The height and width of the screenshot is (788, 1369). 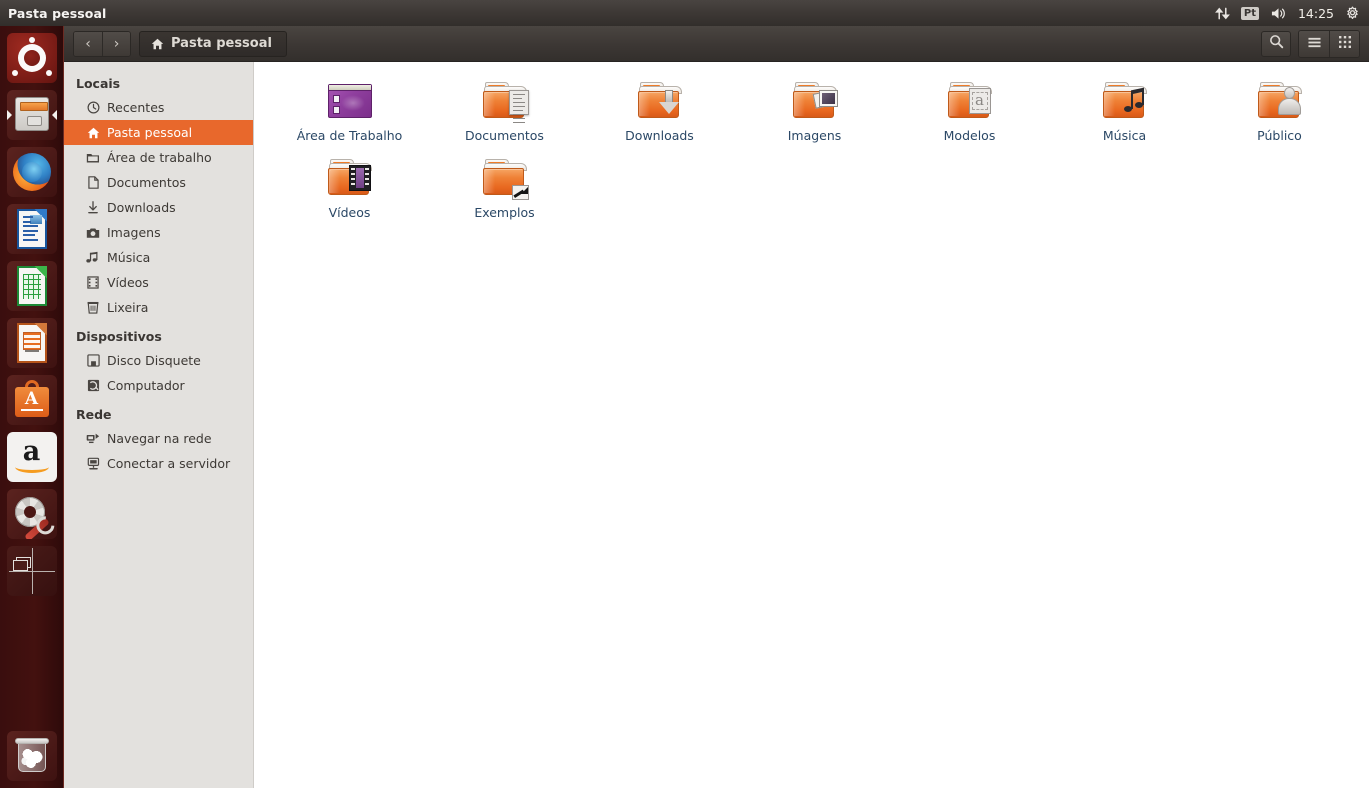 I want to click on sidebar-item-computador: Computador, so click(x=158, y=385).